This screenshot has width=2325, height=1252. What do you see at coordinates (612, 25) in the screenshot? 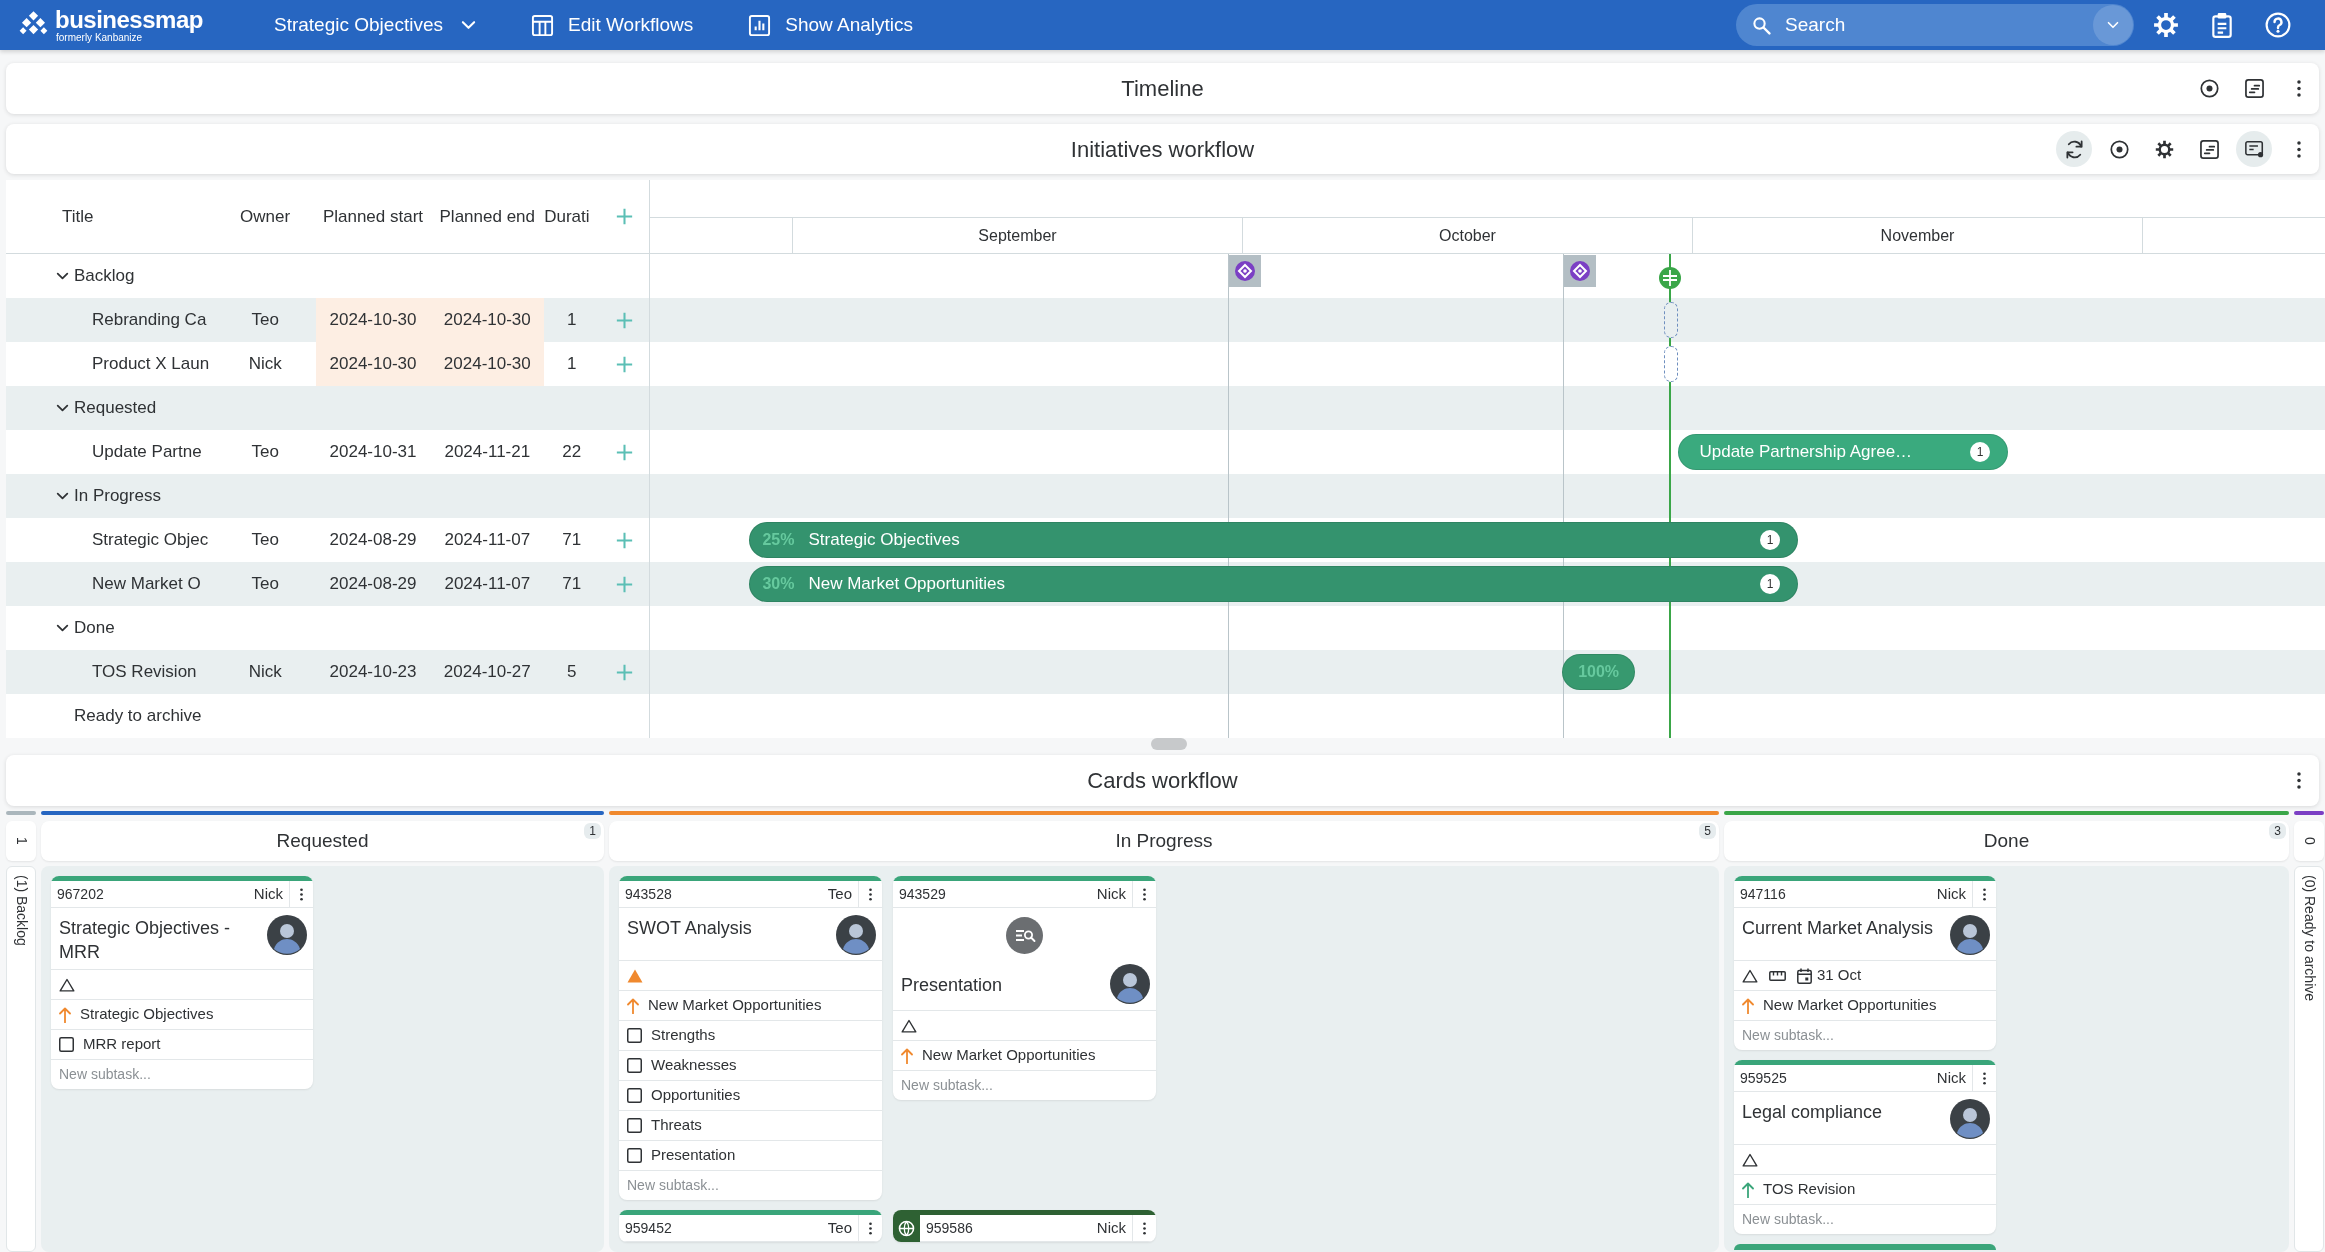
I see `nav-button: Edit Workflows` at bounding box center [612, 25].